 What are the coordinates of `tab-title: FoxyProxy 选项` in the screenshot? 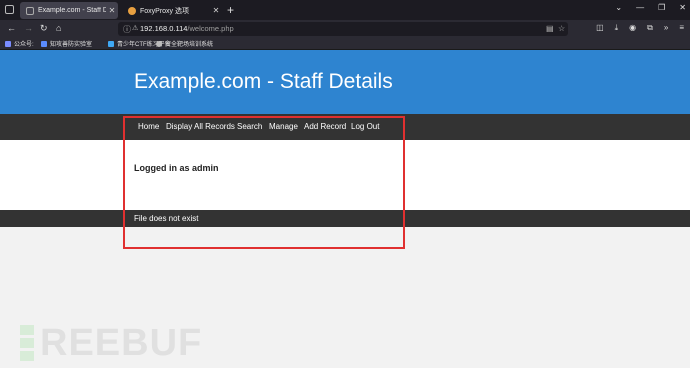 It's located at (165, 11).